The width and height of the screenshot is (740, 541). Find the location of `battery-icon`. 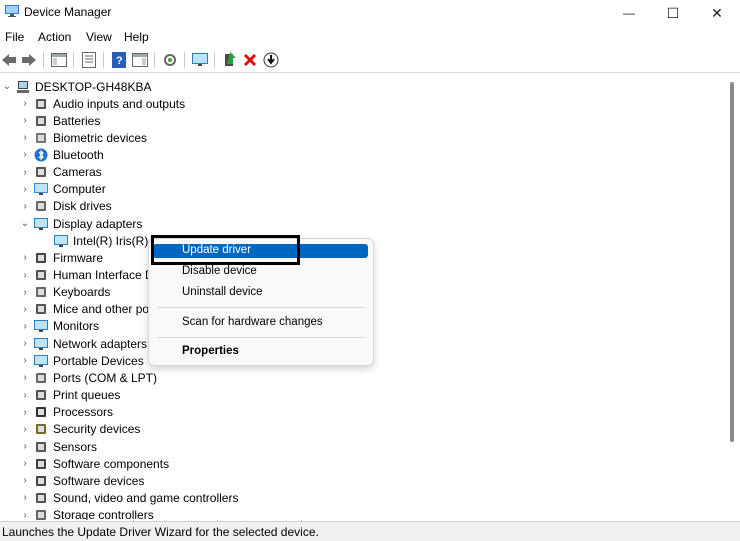

battery-icon is located at coordinates (41, 121).